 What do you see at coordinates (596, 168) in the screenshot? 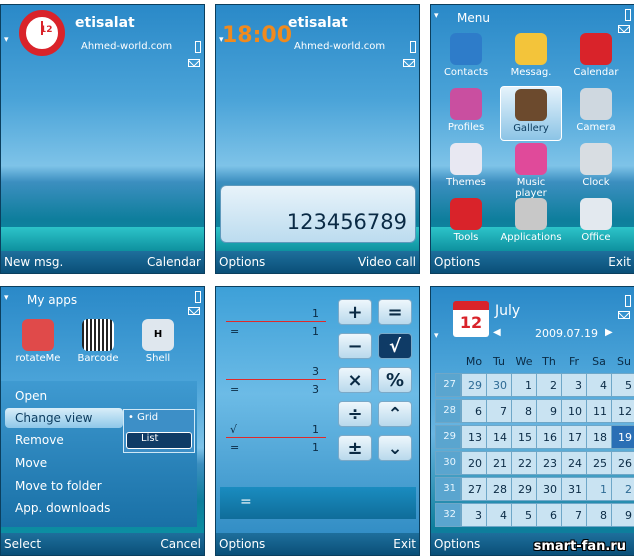
I see `menu-app-clock: Clock` at bounding box center [596, 168].